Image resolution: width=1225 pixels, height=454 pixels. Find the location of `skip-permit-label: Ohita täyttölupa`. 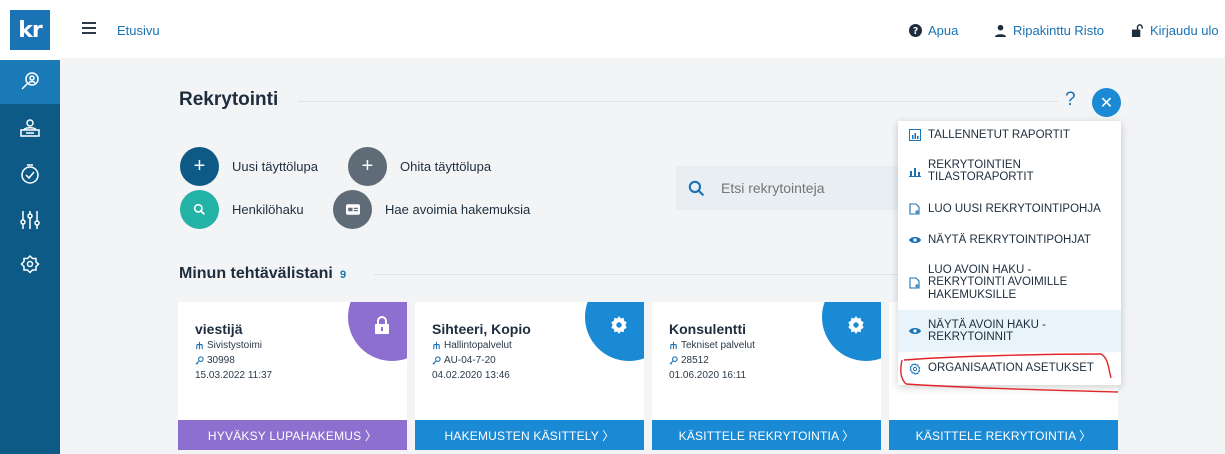

skip-permit-label: Ohita täyttölupa is located at coordinates (446, 166).